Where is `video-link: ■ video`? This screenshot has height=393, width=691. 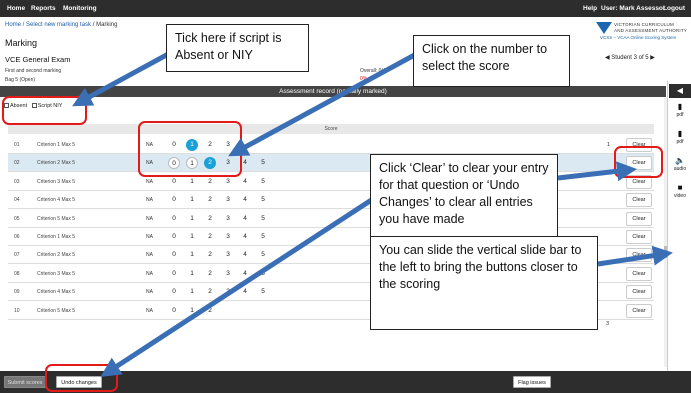
video-link: ■ video is located at coordinates (679, 191).